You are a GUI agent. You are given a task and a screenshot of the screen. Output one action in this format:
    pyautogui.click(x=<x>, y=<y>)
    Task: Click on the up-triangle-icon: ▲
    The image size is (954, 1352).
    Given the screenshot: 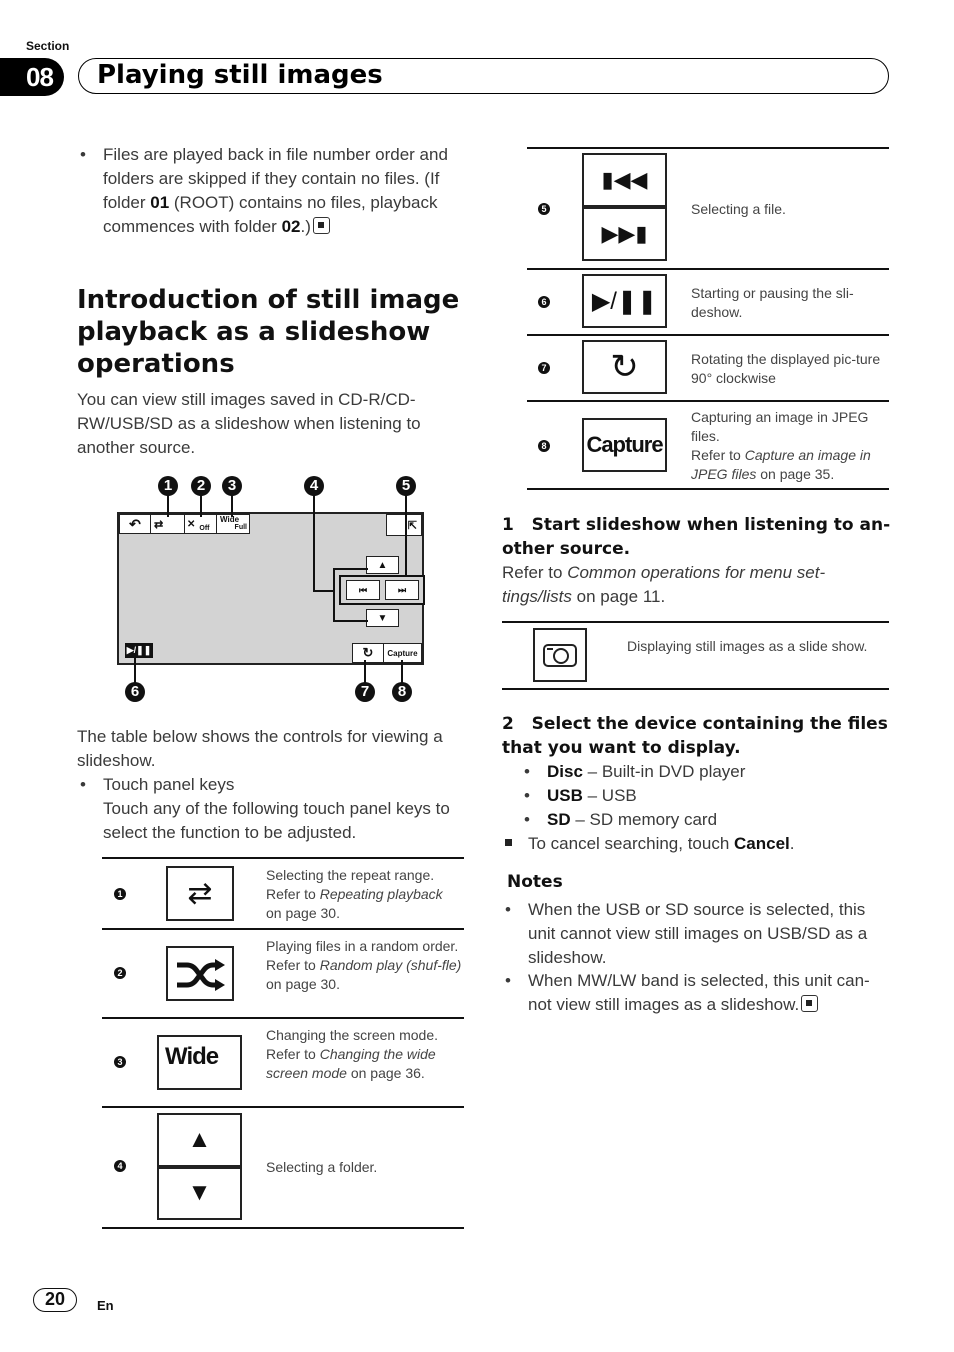 What is the action you would take?
    pyautogui.click(x=382, y=565)
    